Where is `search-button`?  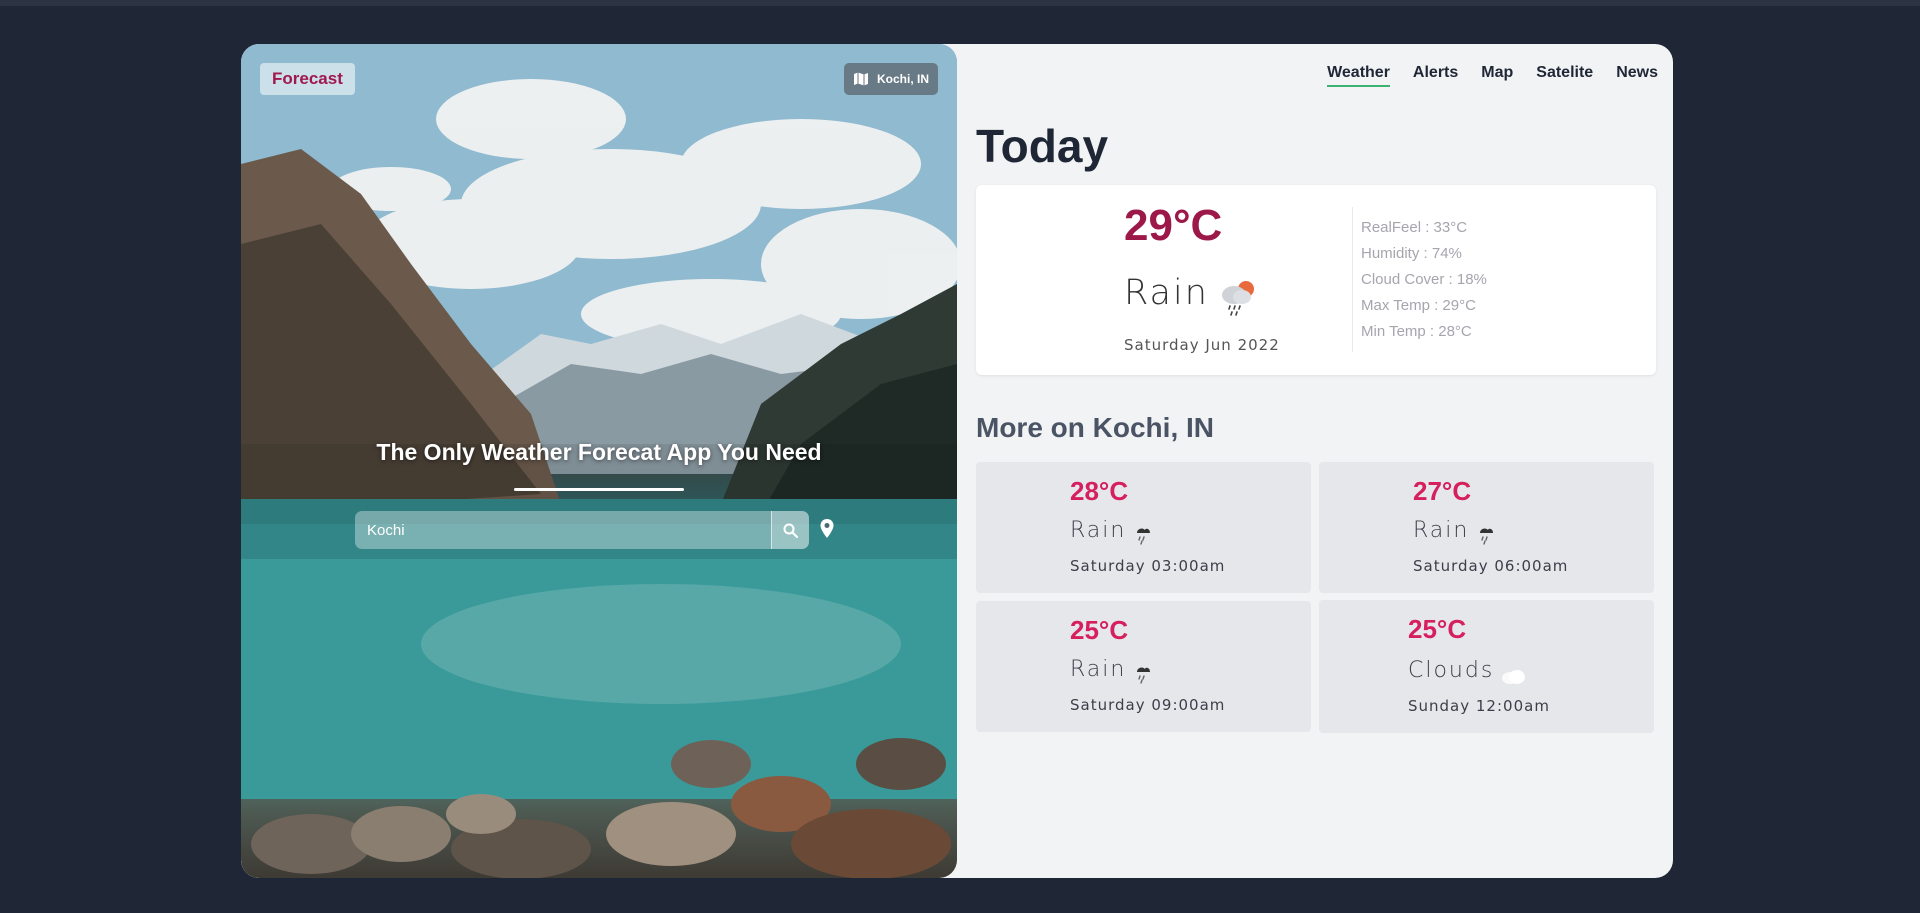
search-button is located at coordinates (790, 530).